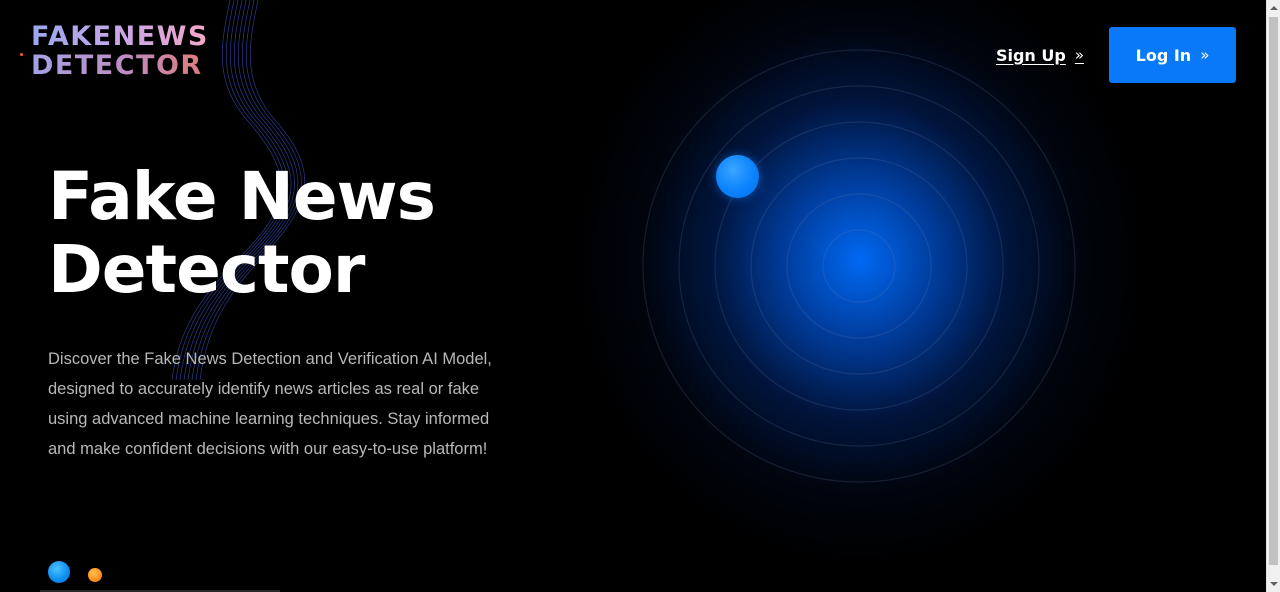 This screenshot has height=592, width=1280. What do you see at coordinates (95, 575) in the screenshot?
I see `orange-dot-decoration` at bounding box center [95, 575].